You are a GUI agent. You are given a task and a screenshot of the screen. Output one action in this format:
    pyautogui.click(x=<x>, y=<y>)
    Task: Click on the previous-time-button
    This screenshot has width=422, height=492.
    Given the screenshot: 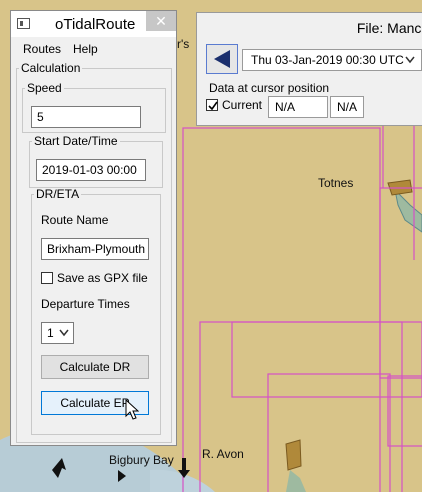 What is the action you would take?
    pyautogui.click(x=222, y=59)
    